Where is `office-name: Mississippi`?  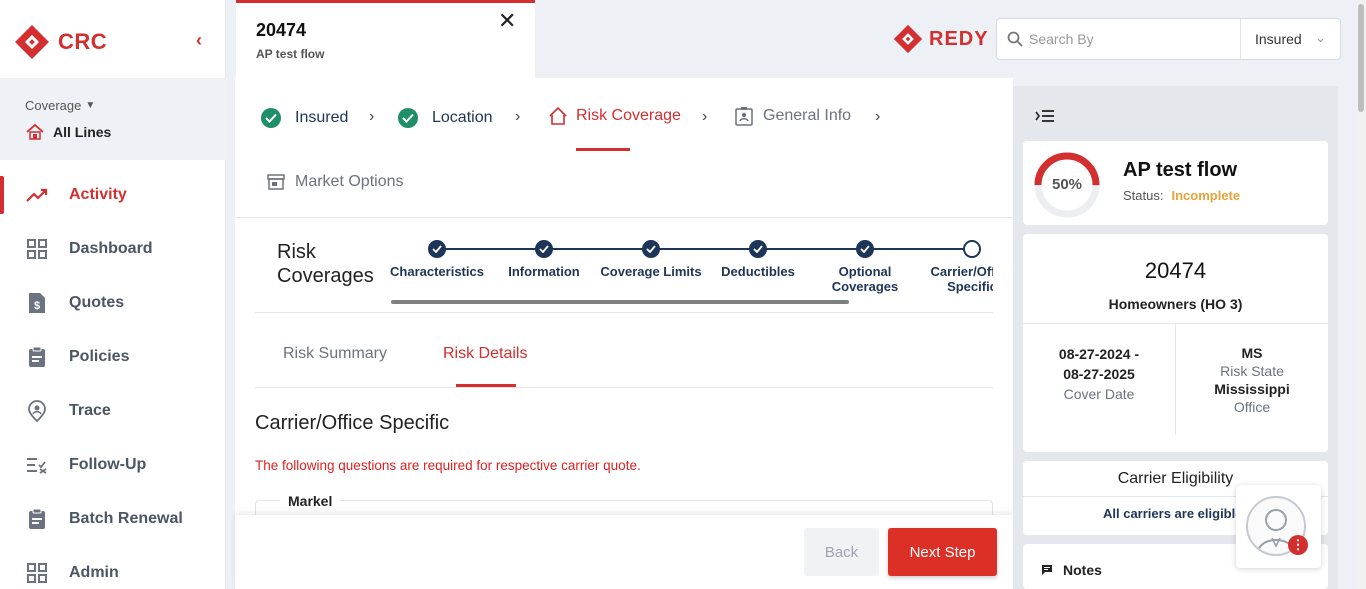
office-name: Mississippi is located at coordinates (1252, 389).